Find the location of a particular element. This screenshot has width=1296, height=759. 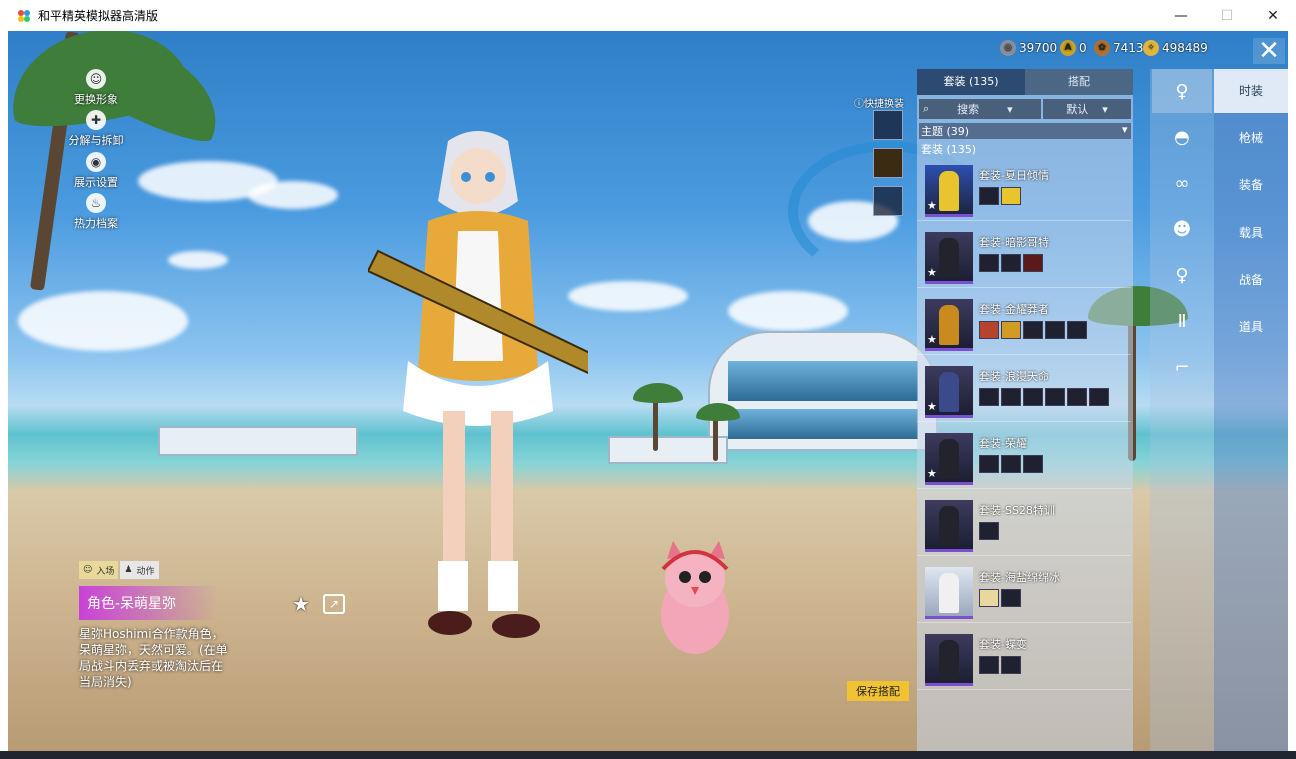

decompose-label: 分解与拆卸 is located at coordinates (96, 140).